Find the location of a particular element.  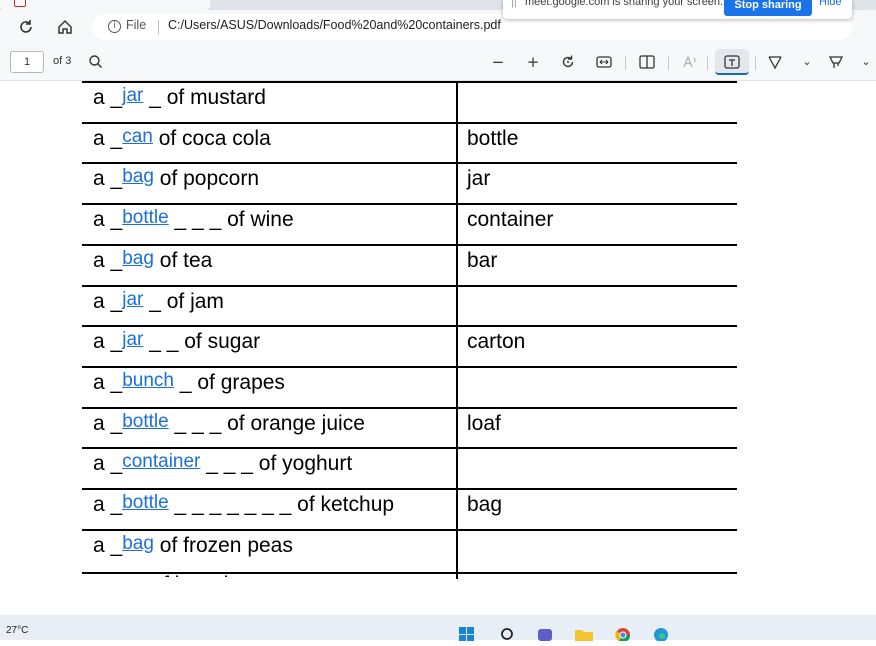

row-phrase: of grapes is located at coordinates (241, 382).